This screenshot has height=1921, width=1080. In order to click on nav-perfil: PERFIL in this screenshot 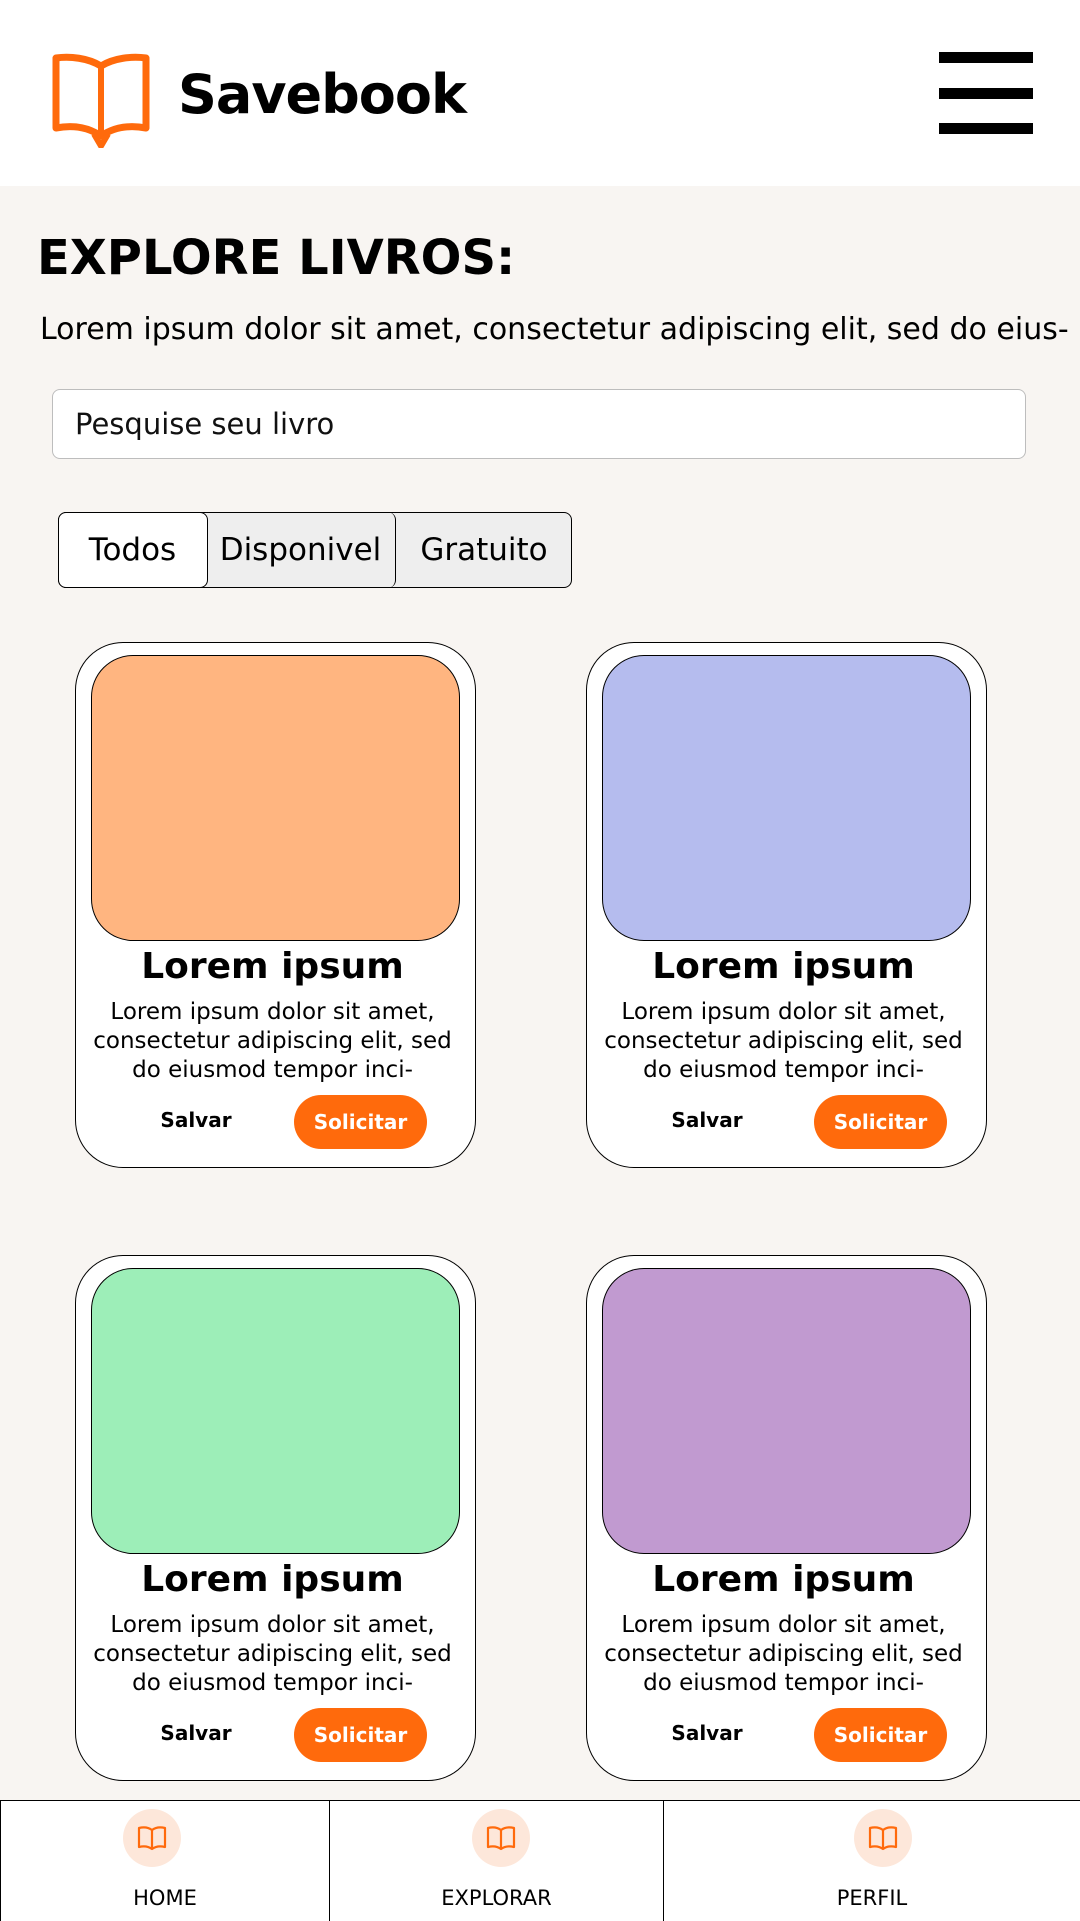, I will do `click(872, 1861)`.